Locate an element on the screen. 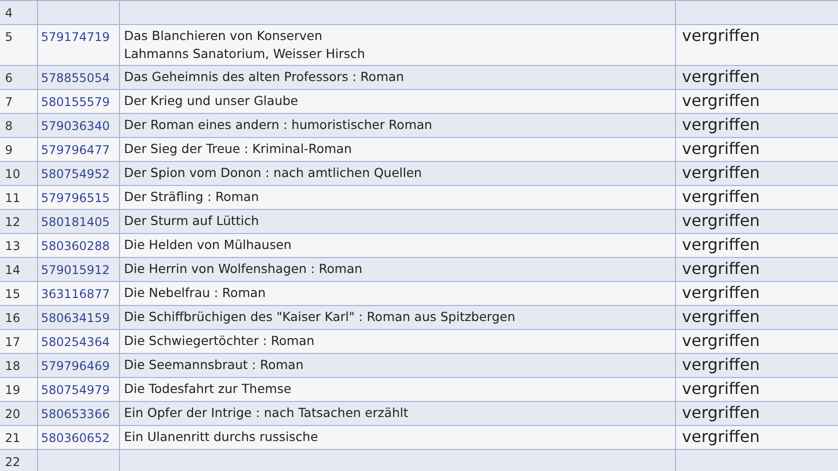 This screenshot has height=471, width=838. title-cell-text: Der Sieg der Treue : Kriminal-Roman is located at coordinates (238, 149).